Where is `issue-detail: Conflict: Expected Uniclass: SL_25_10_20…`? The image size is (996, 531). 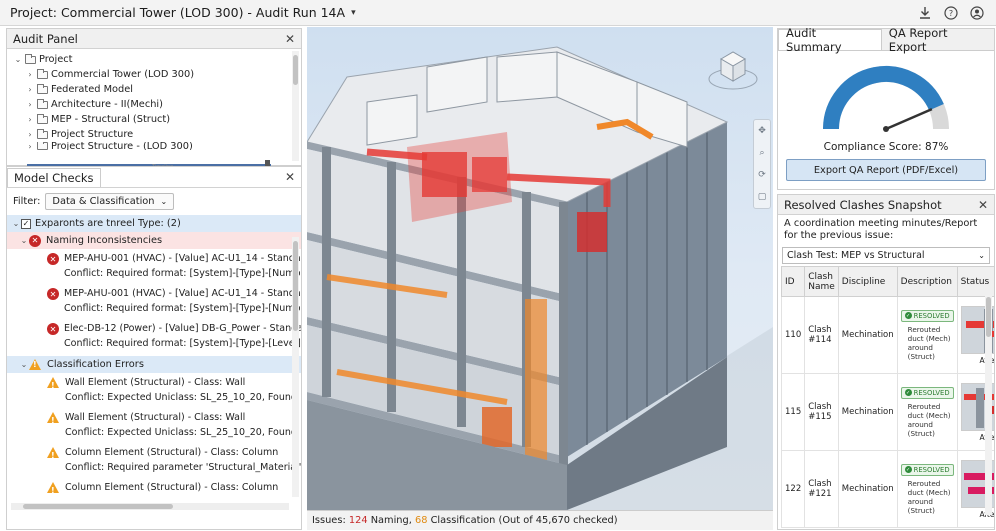
issue-detail: Conflict: Expected Uniclass: SL_25_10_20… is located at coordinates (183, 432).